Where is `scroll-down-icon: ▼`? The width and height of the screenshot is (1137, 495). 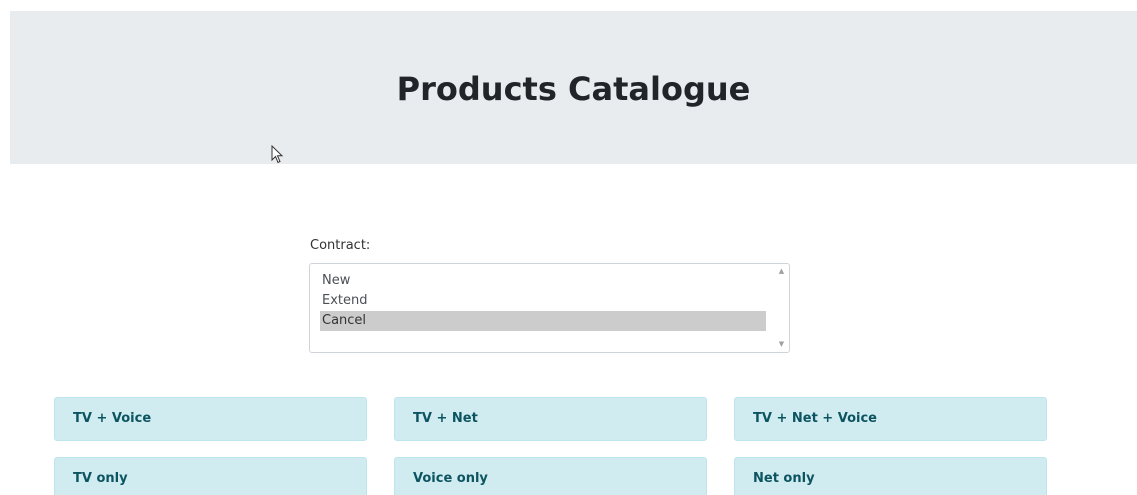
scroll-down-icon: ▼ is located at coordinates (781, 344).